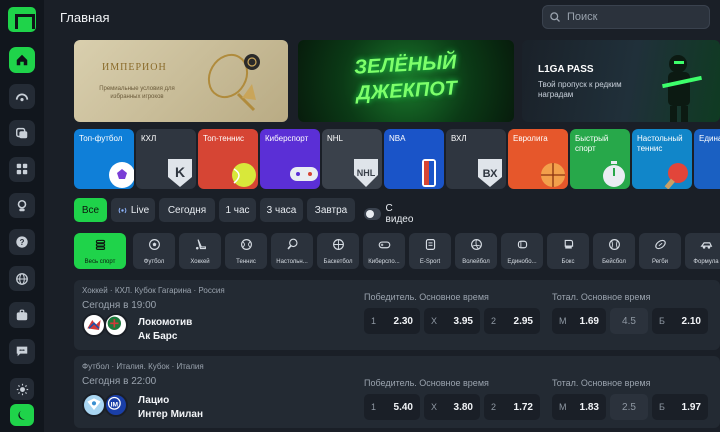  Describe the element at coordinates (200, 244) in the screenshot. I see `hockey-stick-icon` at that location.